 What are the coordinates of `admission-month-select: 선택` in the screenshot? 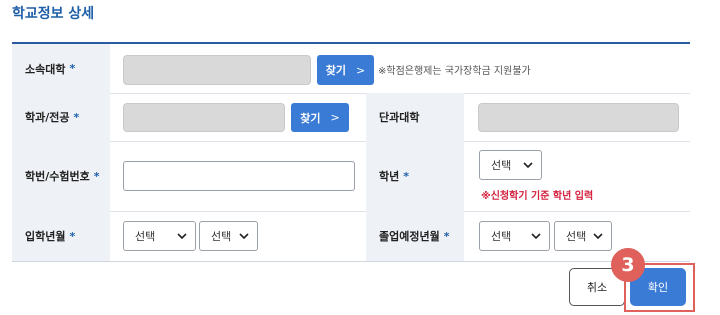 It's located at (228, 236).